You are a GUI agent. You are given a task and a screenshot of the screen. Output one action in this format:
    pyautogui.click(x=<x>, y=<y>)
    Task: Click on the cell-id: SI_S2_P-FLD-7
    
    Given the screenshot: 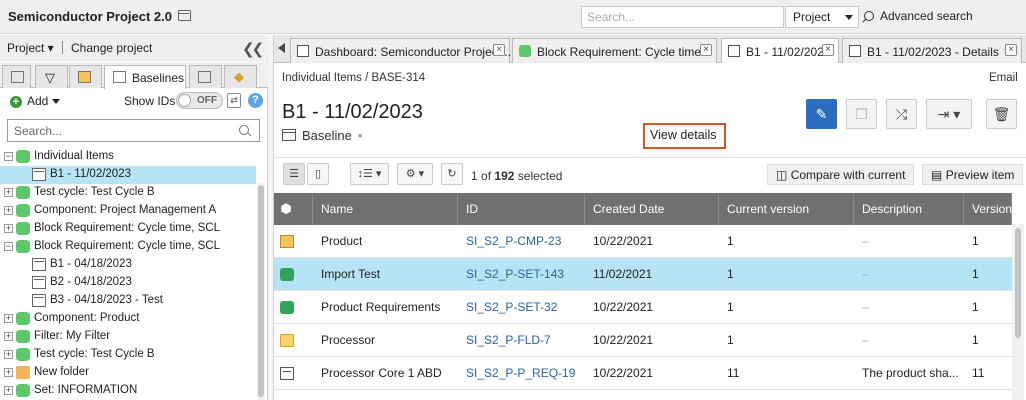 What is the action you would take?
    pyautogui.click(x=521, y=340)
    